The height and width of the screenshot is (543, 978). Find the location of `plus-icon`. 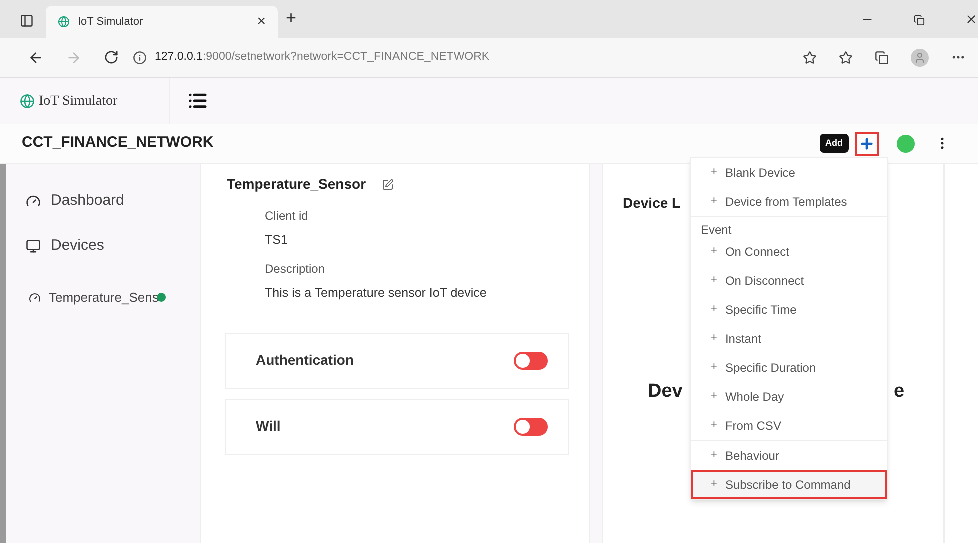

plus-icon is located at coordinates (867, 144).